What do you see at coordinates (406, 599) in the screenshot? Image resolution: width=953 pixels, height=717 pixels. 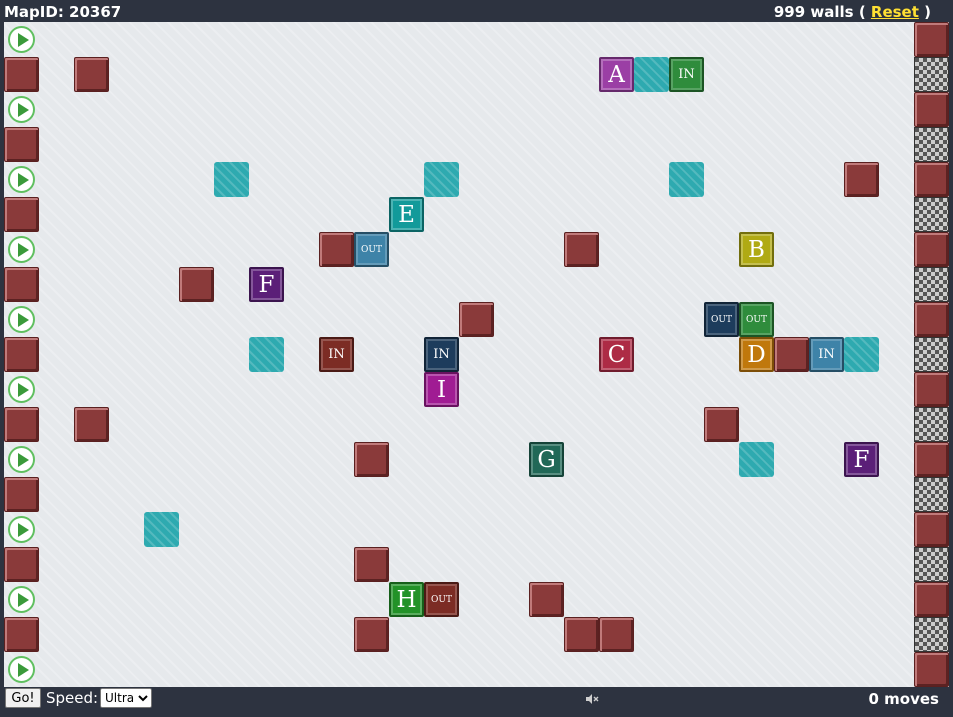 I see `checkpoint-h: H` at bounding box center [406, 599].